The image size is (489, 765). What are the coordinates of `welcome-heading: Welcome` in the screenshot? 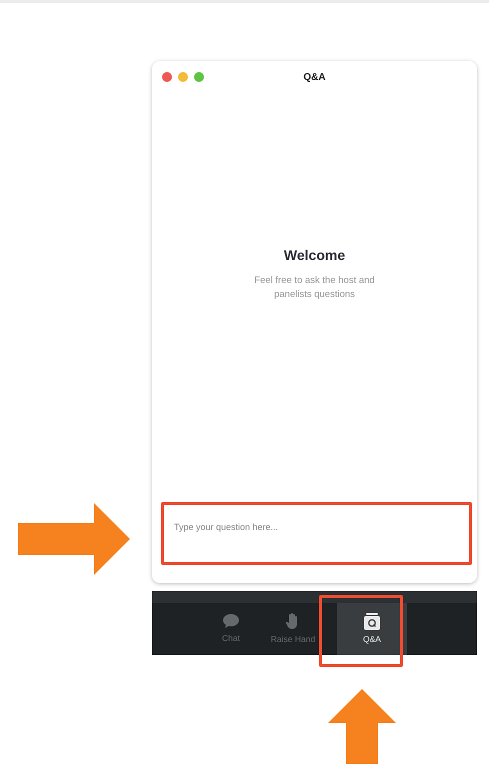 It's located at (315, 255).